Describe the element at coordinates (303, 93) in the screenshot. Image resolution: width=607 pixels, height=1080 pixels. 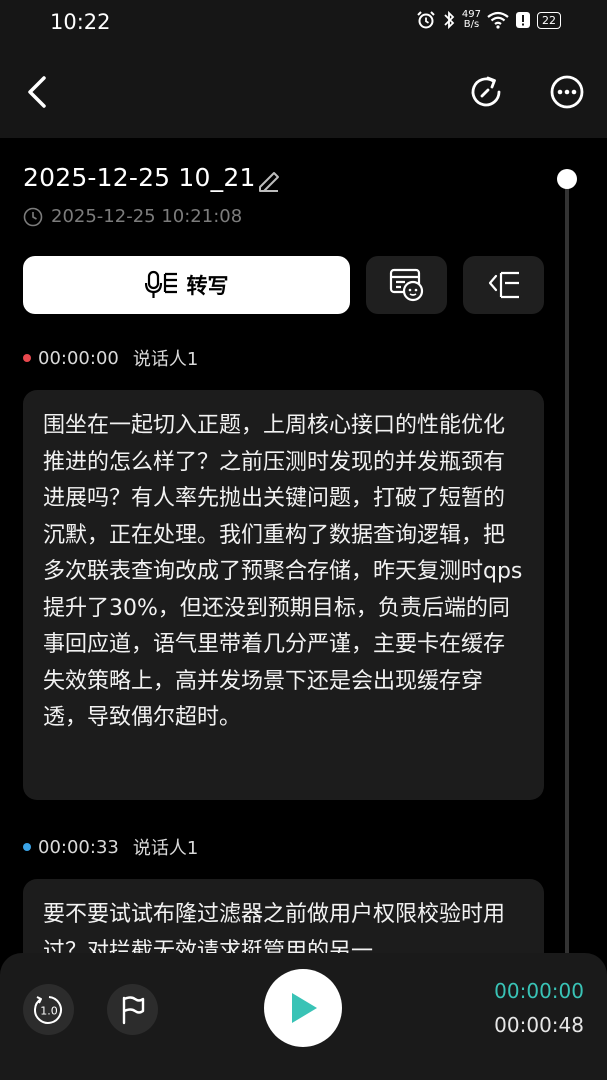
I see `top-app-bar` at that location.